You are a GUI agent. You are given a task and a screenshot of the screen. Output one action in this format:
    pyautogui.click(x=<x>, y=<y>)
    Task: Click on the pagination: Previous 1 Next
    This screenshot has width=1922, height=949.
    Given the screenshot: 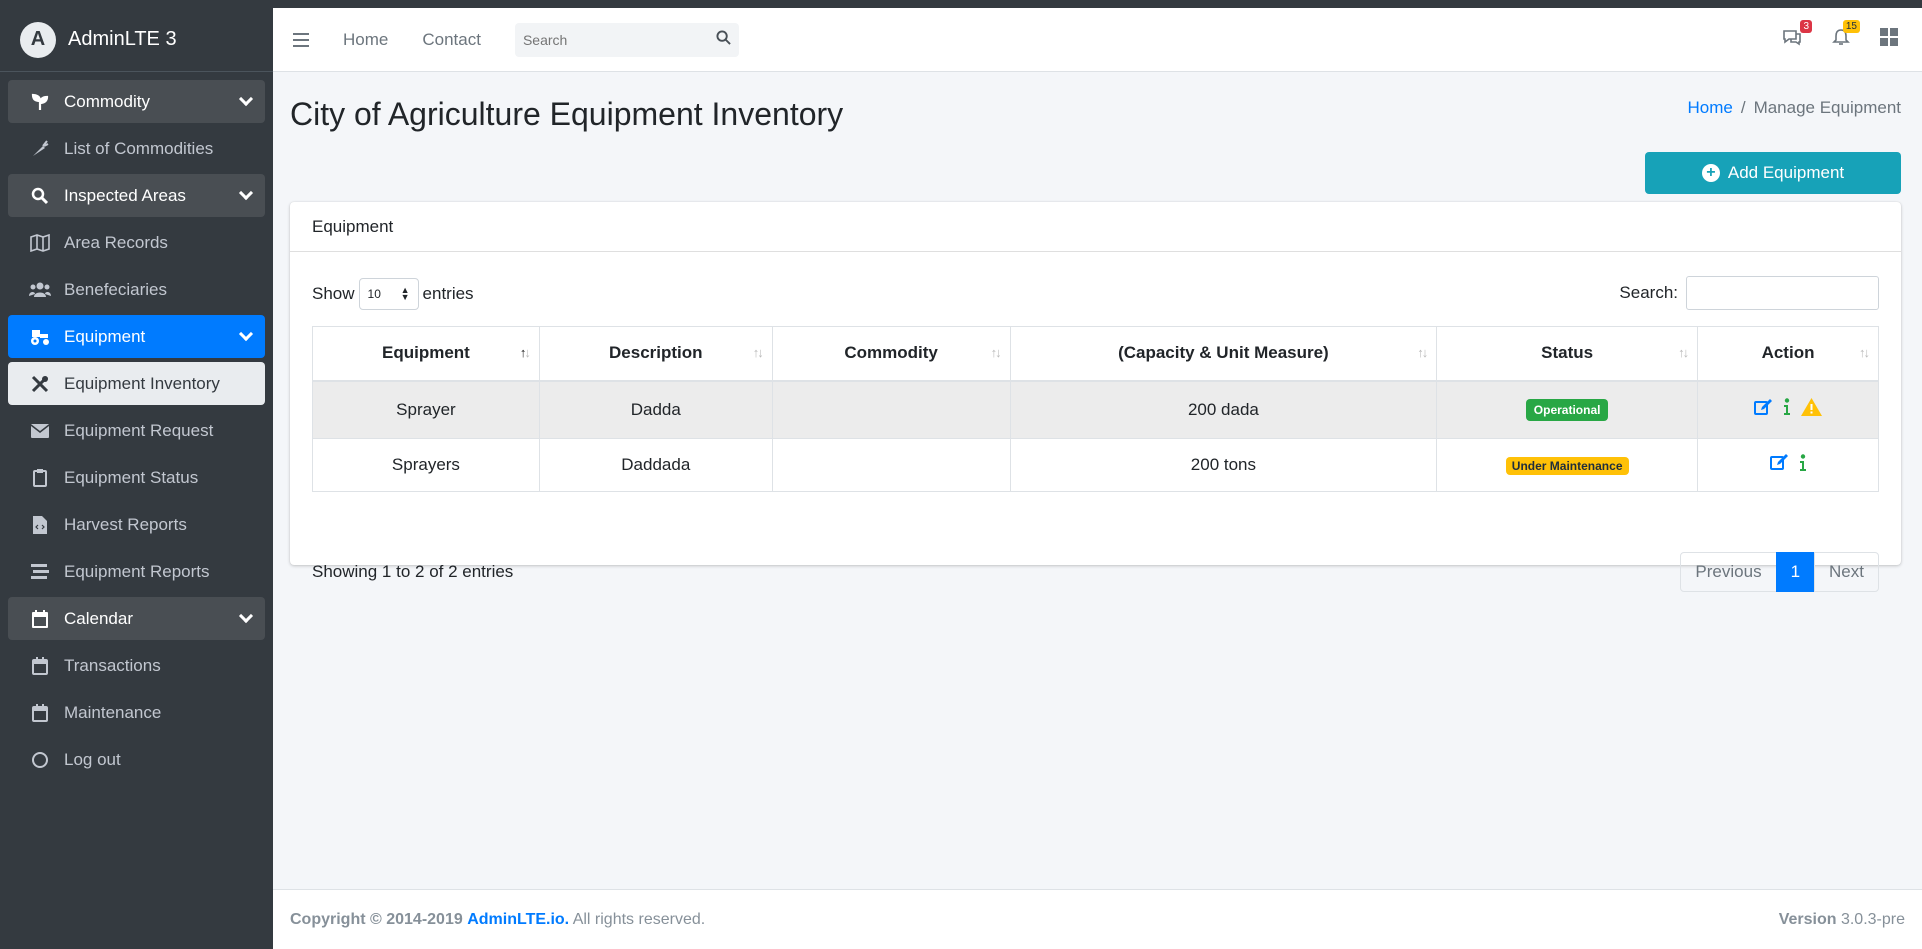 What is the action you would take?
    pyautogui.click(x=1779, y=572)
    